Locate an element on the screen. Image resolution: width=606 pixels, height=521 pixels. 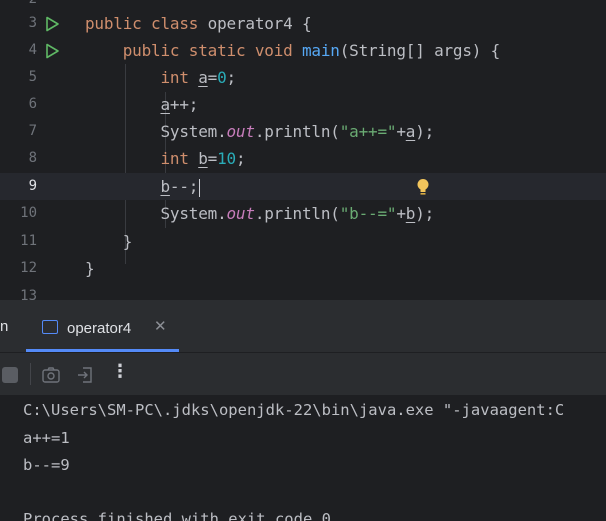
text-caret is located at coordinates (200, 187).